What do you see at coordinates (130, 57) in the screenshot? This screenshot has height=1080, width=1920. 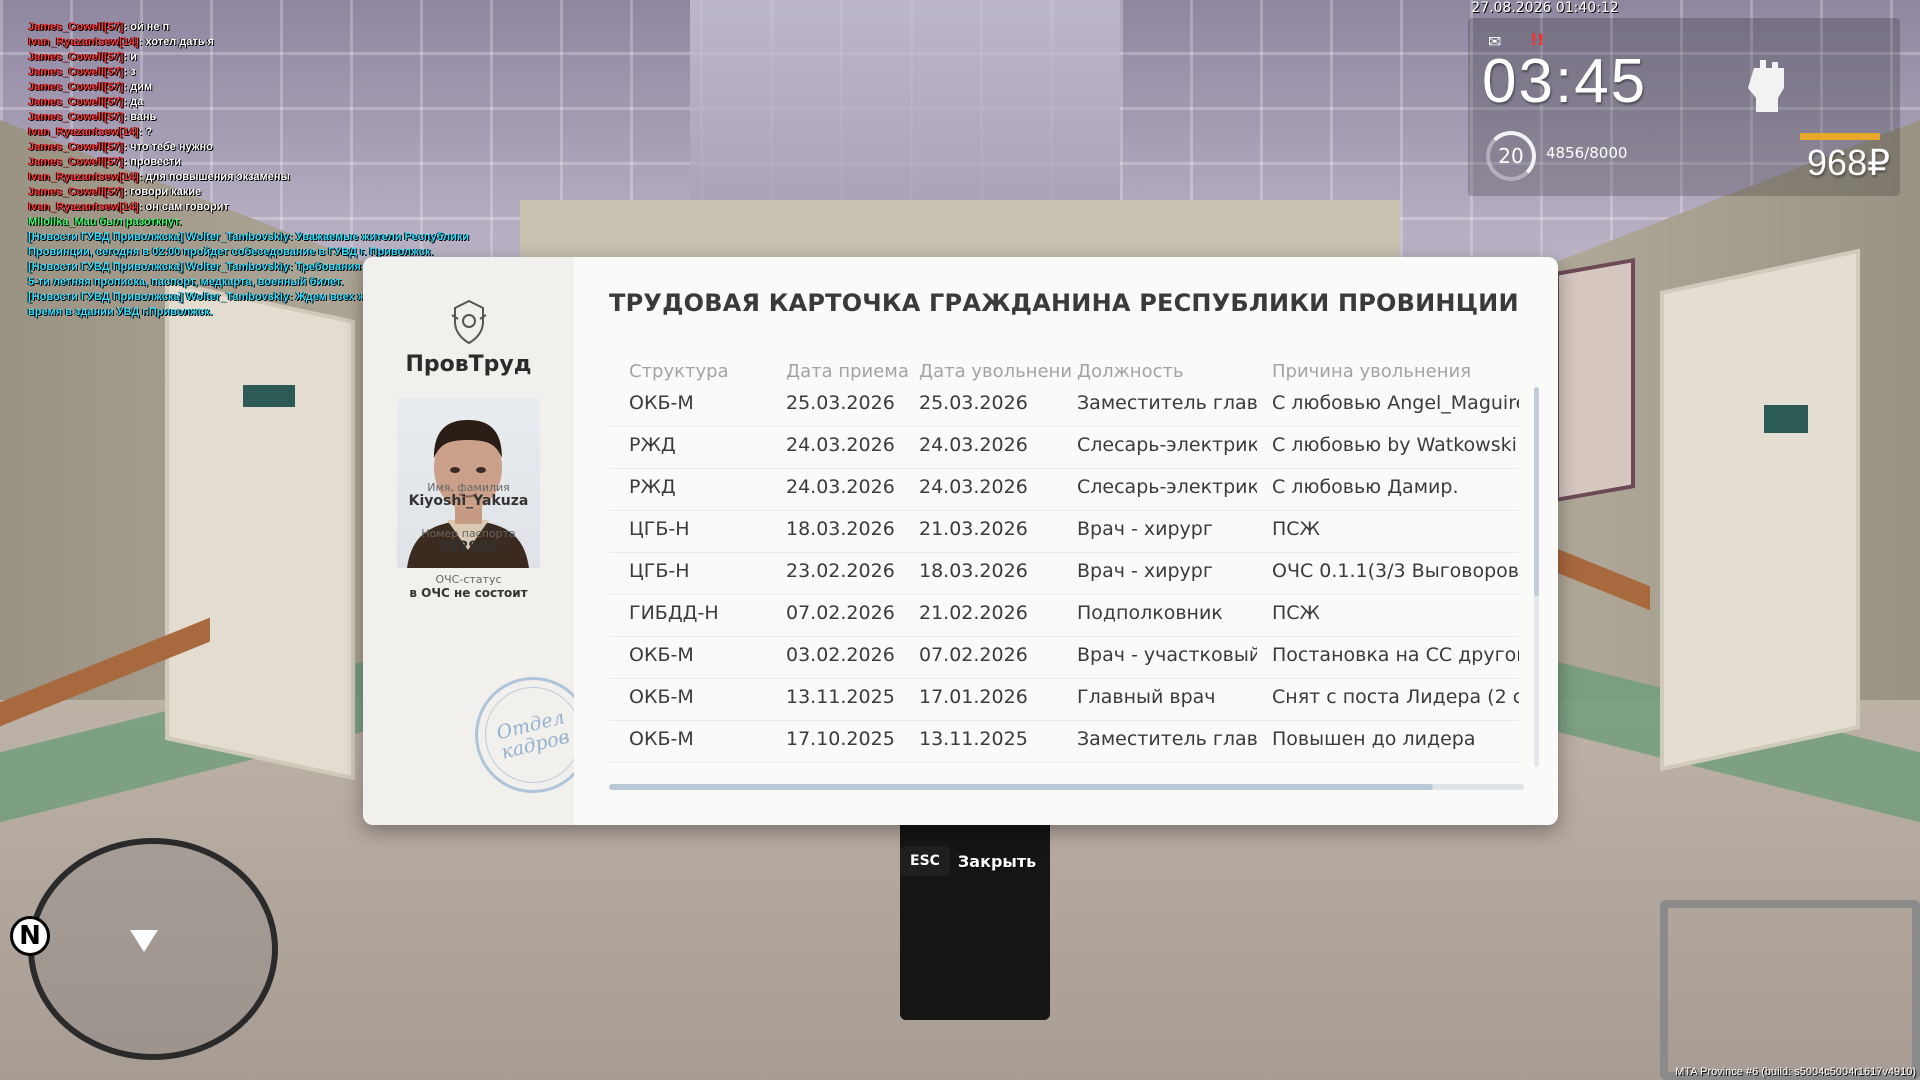 I see `chat-text: : и` at bounding box center [130, 57].